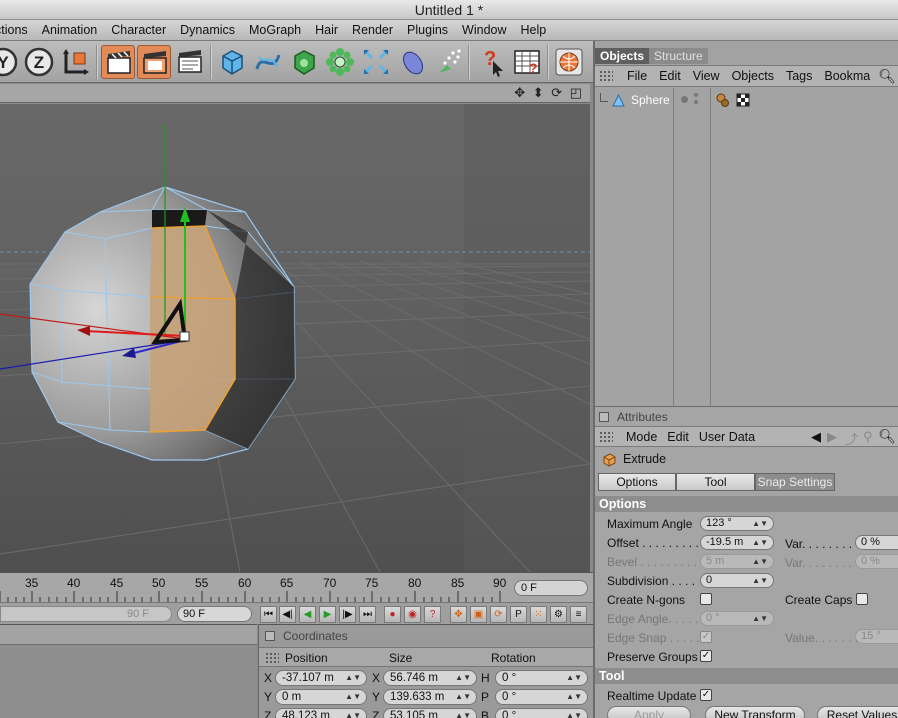  I want to click on render-view-icon, so click(118, 62).